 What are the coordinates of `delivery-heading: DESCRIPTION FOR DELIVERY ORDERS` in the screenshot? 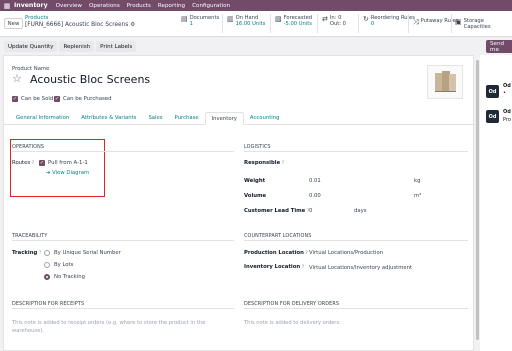 It's located at (292, 304).